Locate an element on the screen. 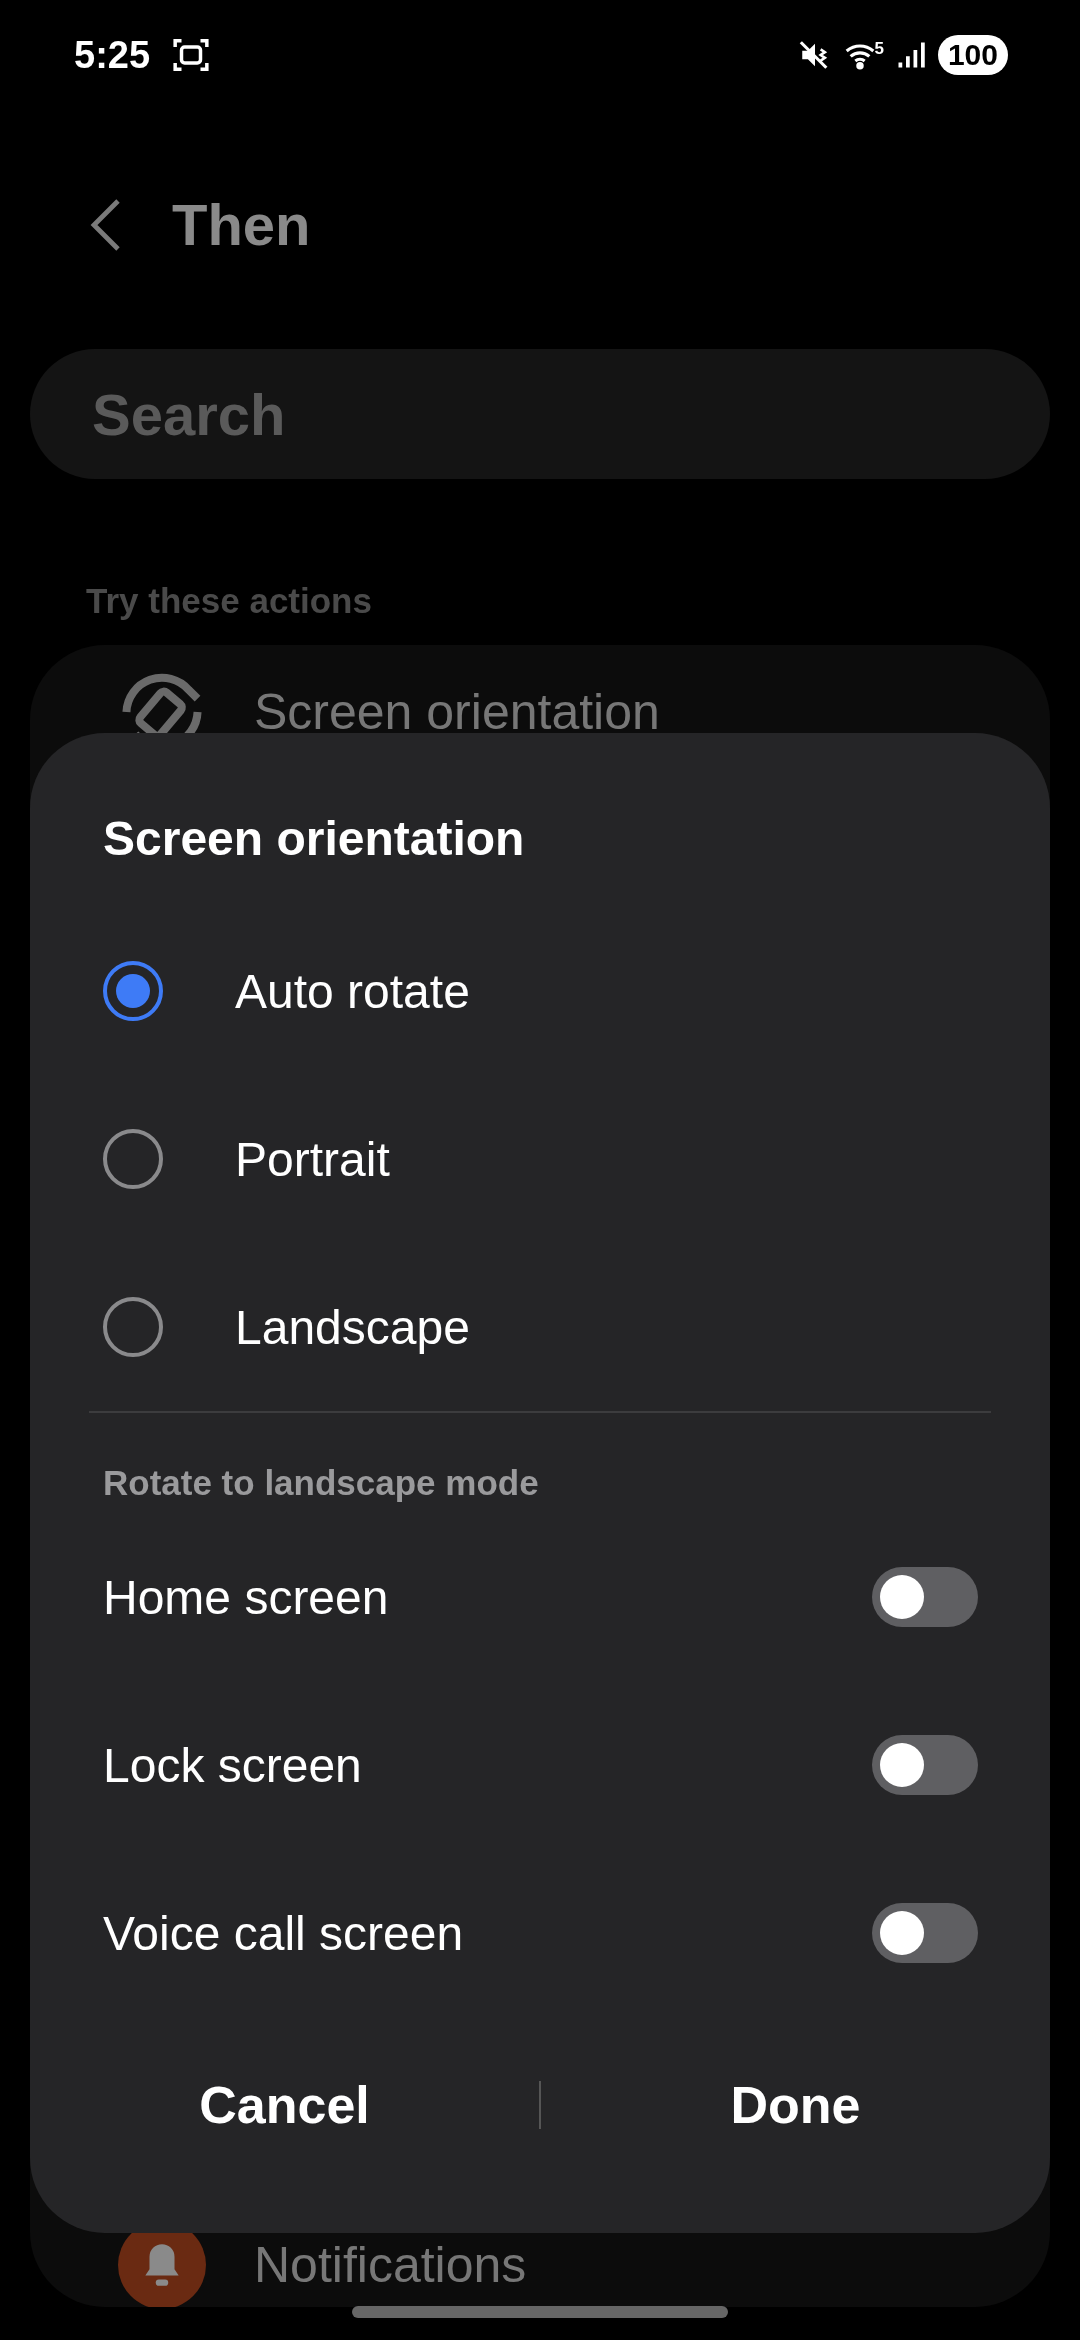 The image size is (1080, 2340). dialog-title: Screen orientation is located at coordinates (314, 839).